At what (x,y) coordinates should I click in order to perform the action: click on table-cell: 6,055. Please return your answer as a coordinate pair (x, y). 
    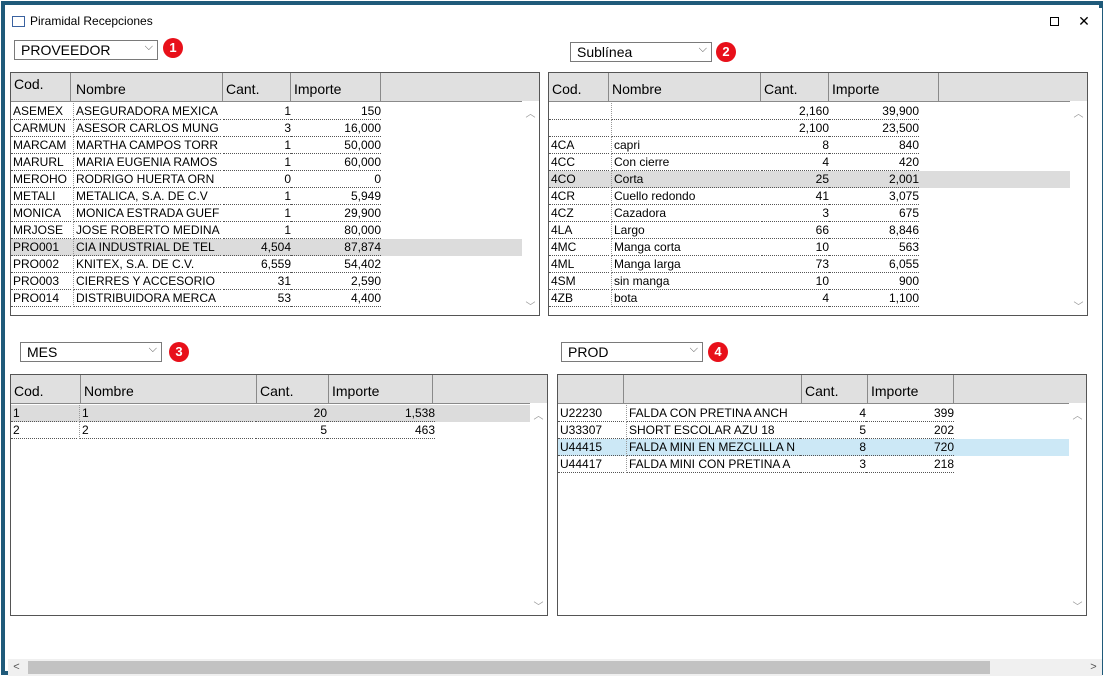
    Looking at the image, I should click on (874, 264).